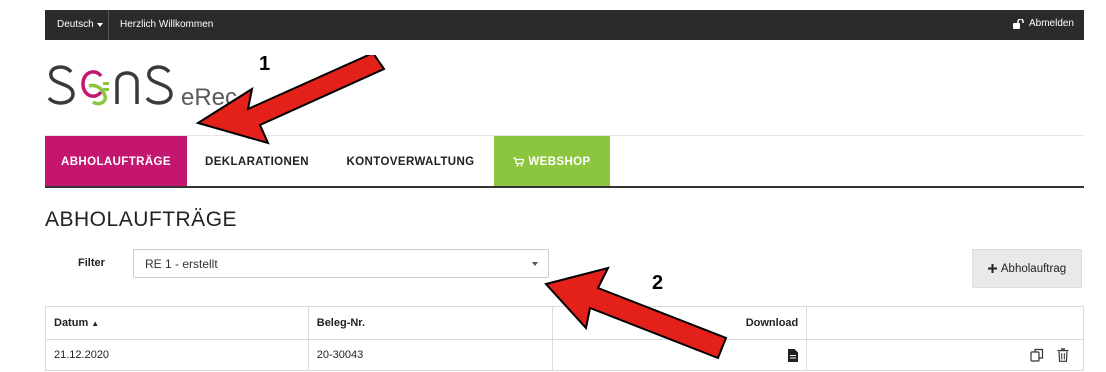  Describe the element at coordinates (1037, 355) in the screenshot. I see `copy-icon` at that location.